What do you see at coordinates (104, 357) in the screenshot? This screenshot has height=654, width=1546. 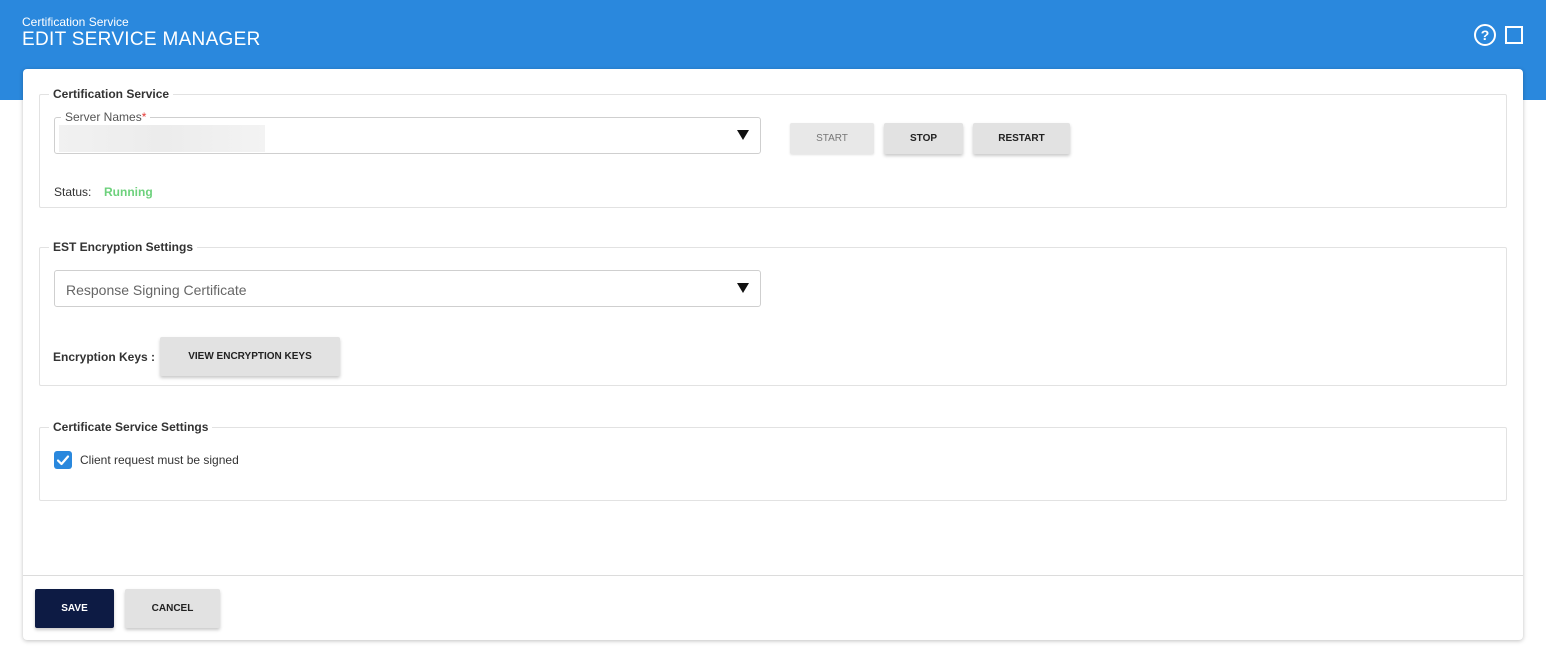 I see `encryption-keys-label: Encryption Keys :` at bounding box center [104, 357].